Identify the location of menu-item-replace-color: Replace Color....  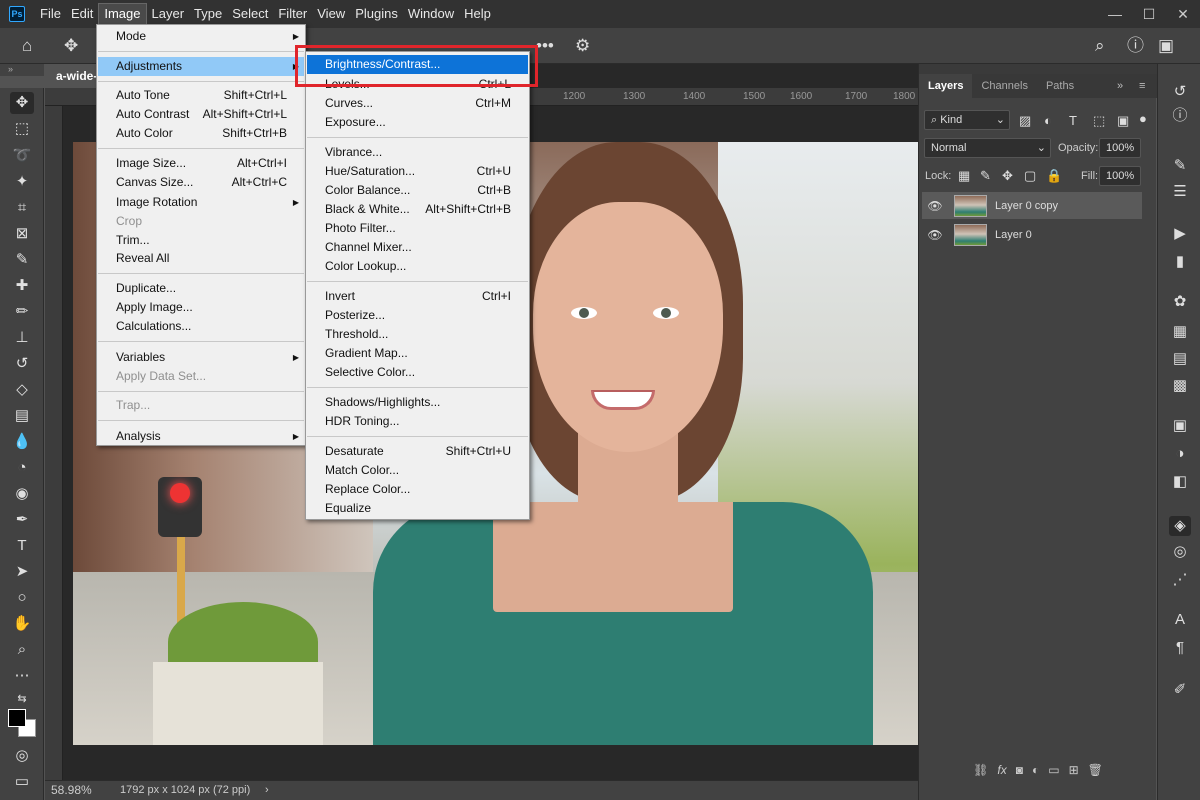
(417, 489).